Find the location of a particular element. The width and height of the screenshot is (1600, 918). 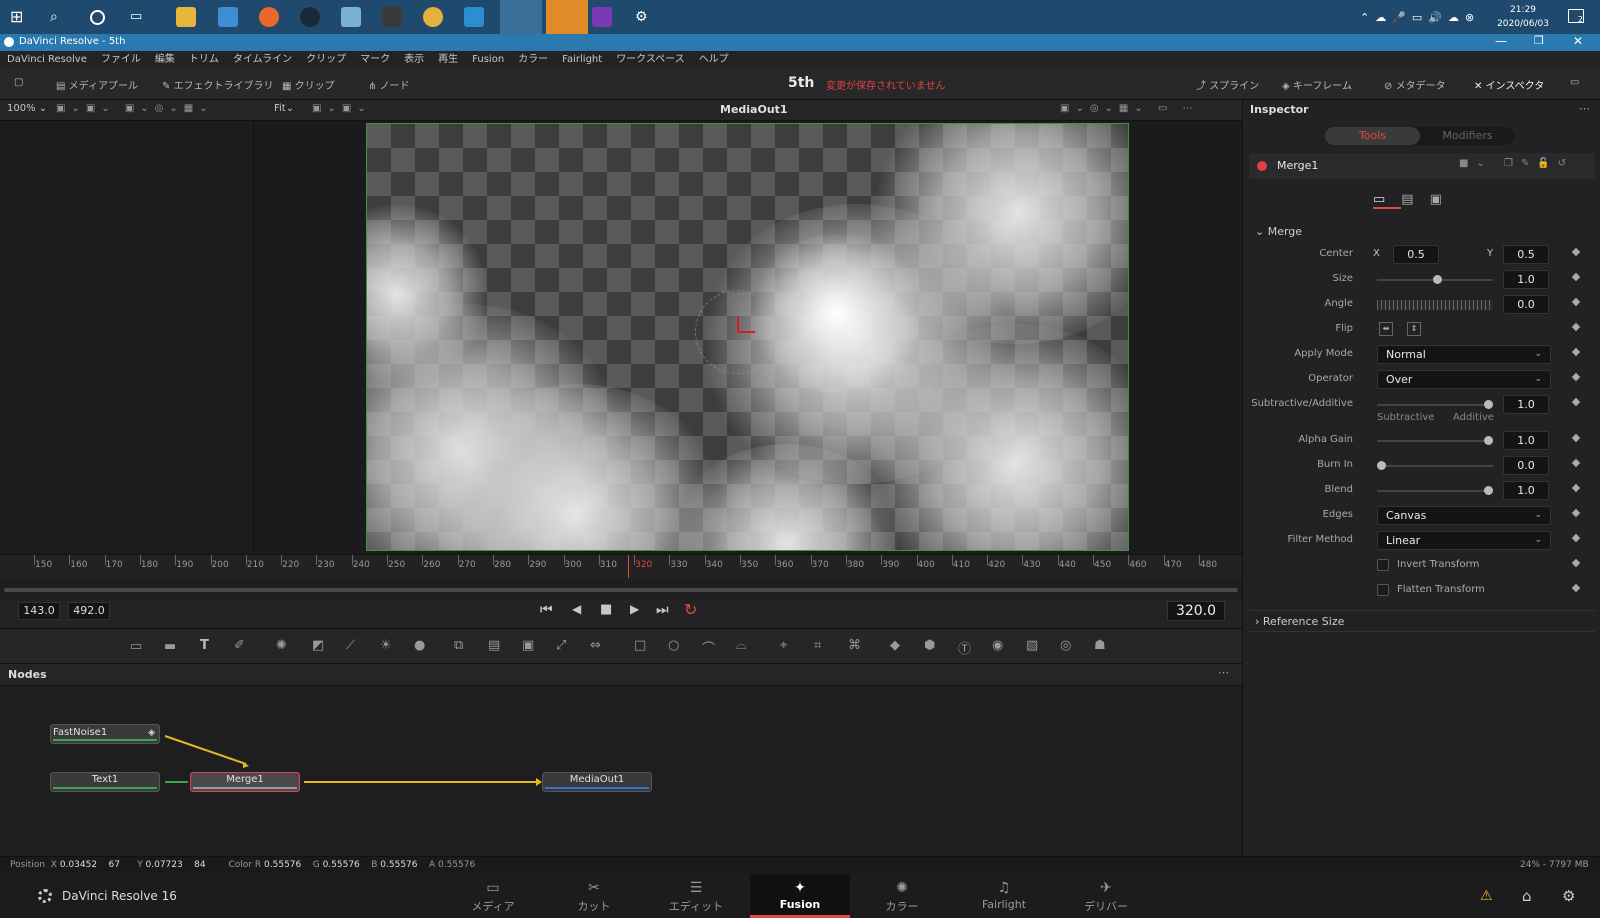

task-view-icon: ▭ is located at coordinates (140, 17).